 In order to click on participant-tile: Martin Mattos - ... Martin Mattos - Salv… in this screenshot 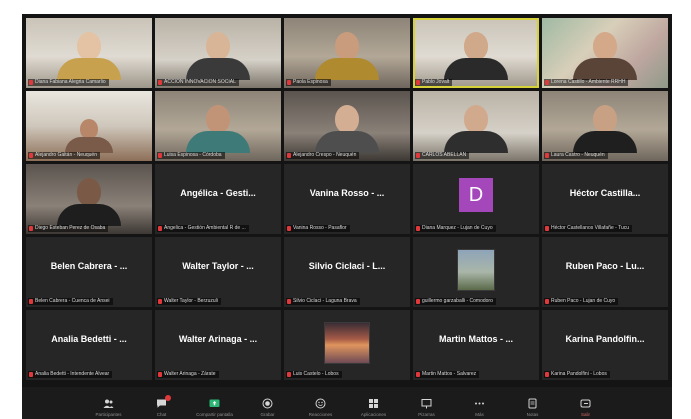, I will do `click(476, 345)`.